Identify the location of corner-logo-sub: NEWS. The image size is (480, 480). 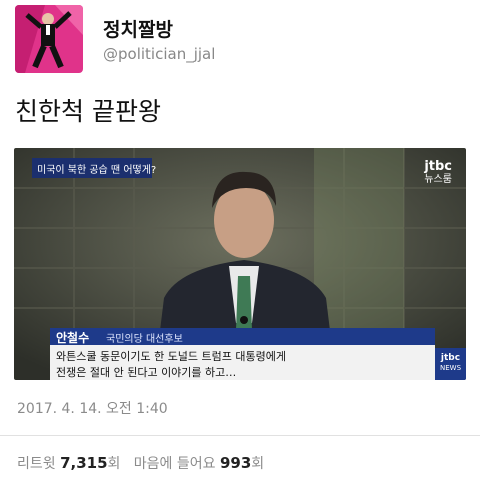
(450, 368).